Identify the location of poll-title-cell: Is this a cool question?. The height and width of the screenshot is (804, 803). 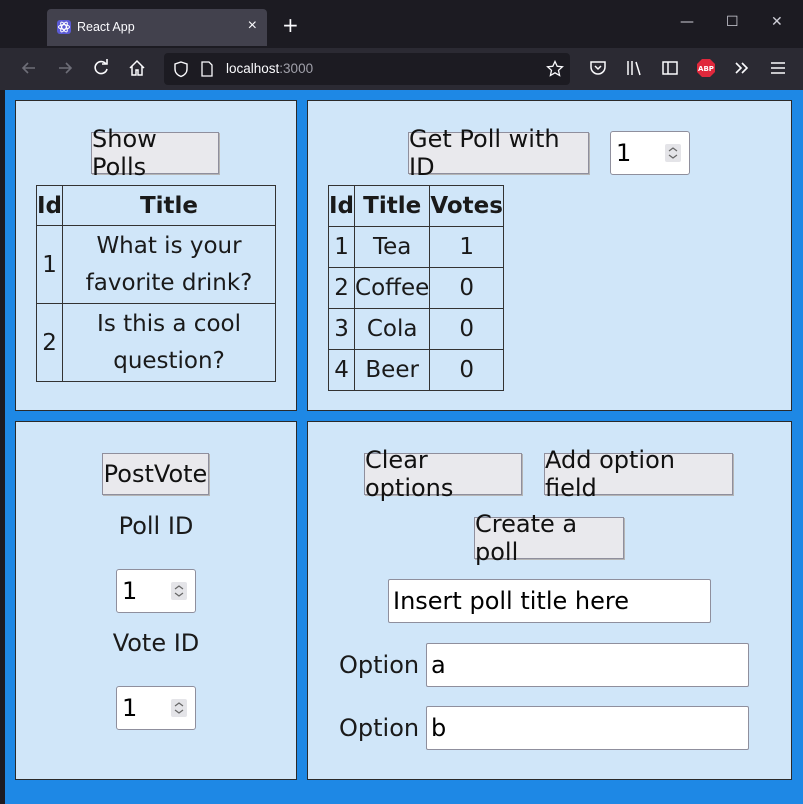
(169, 342).